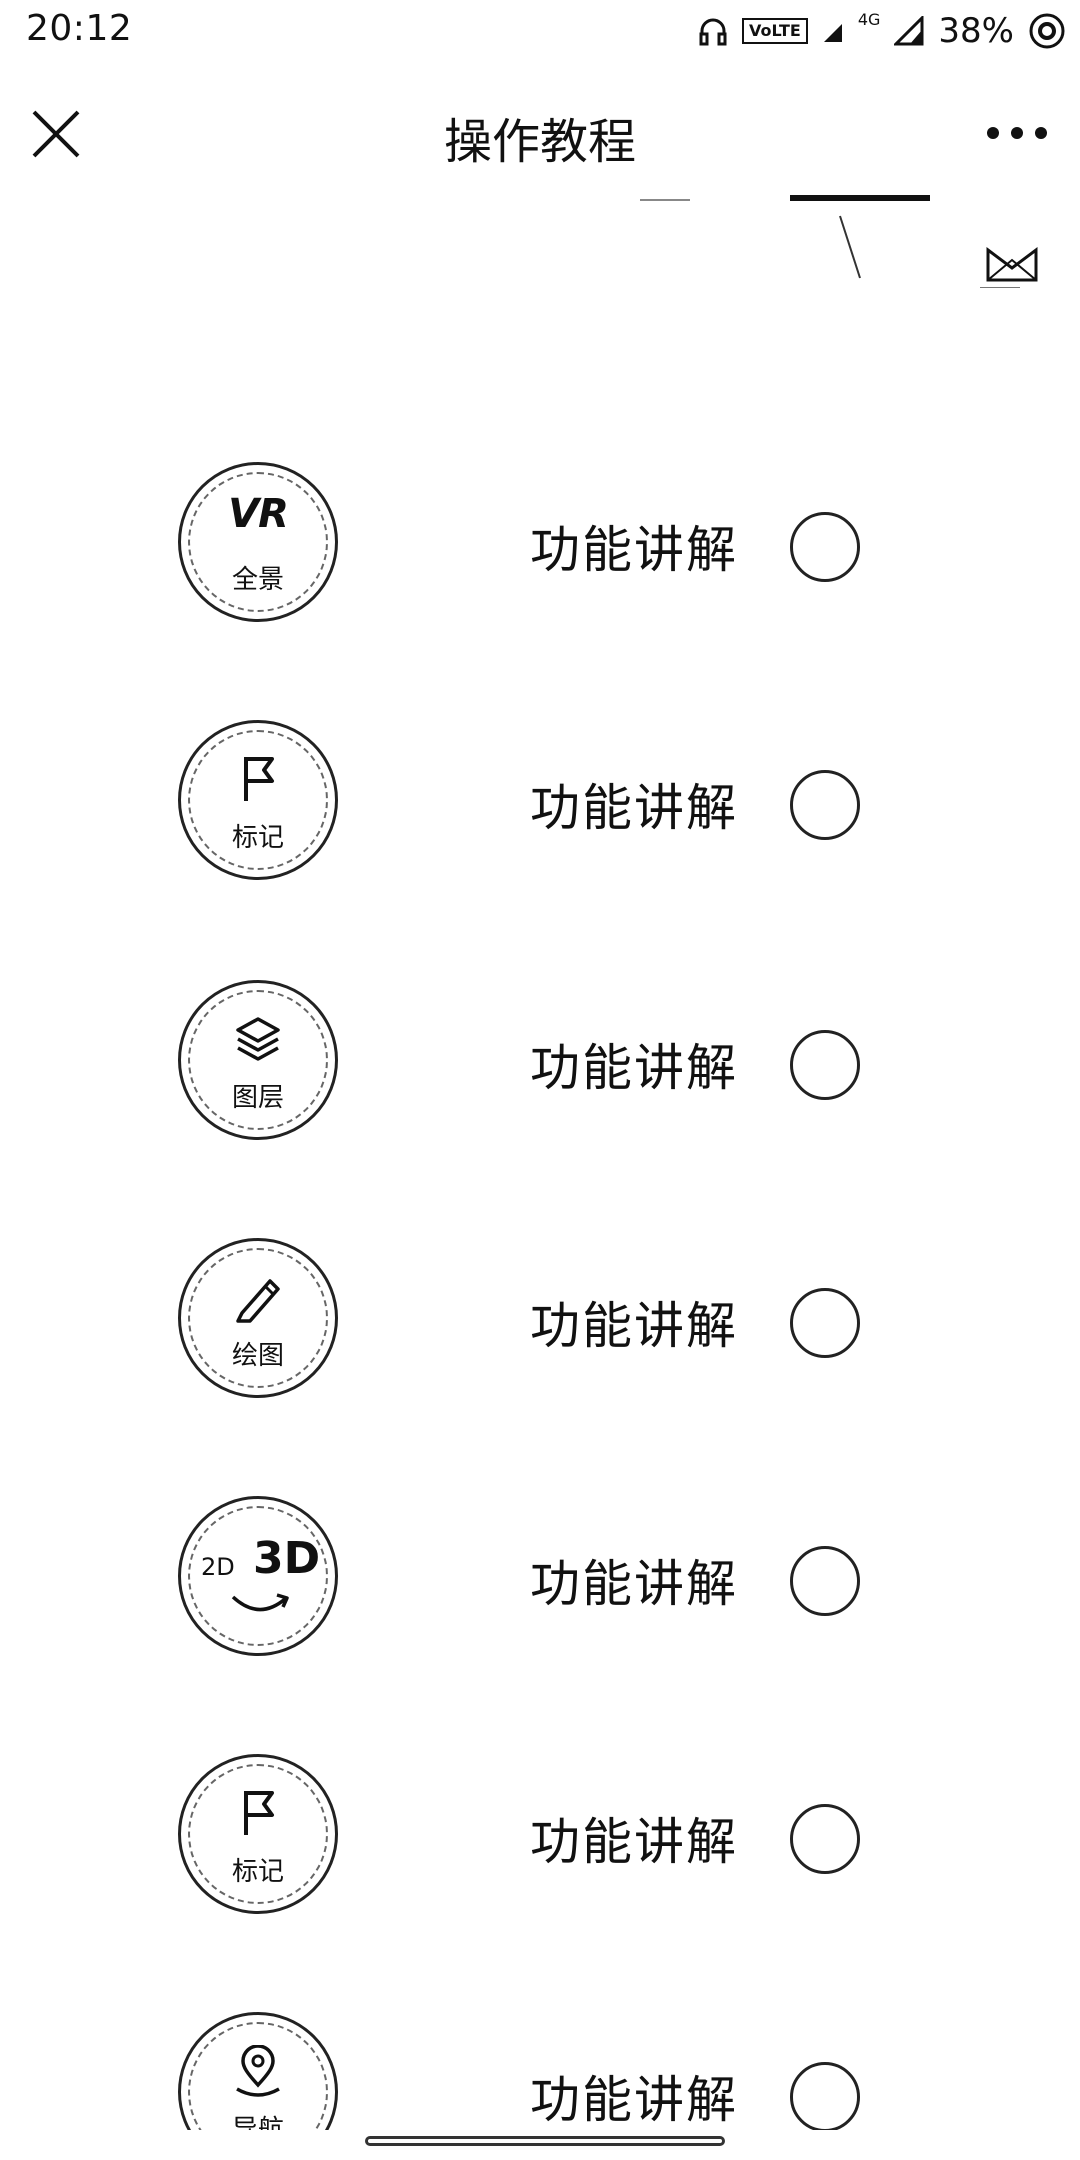  What do you see at coordinates (258, 1039) in the screenshot?
I see `layers-icon` at bounding box center [258, 1039].